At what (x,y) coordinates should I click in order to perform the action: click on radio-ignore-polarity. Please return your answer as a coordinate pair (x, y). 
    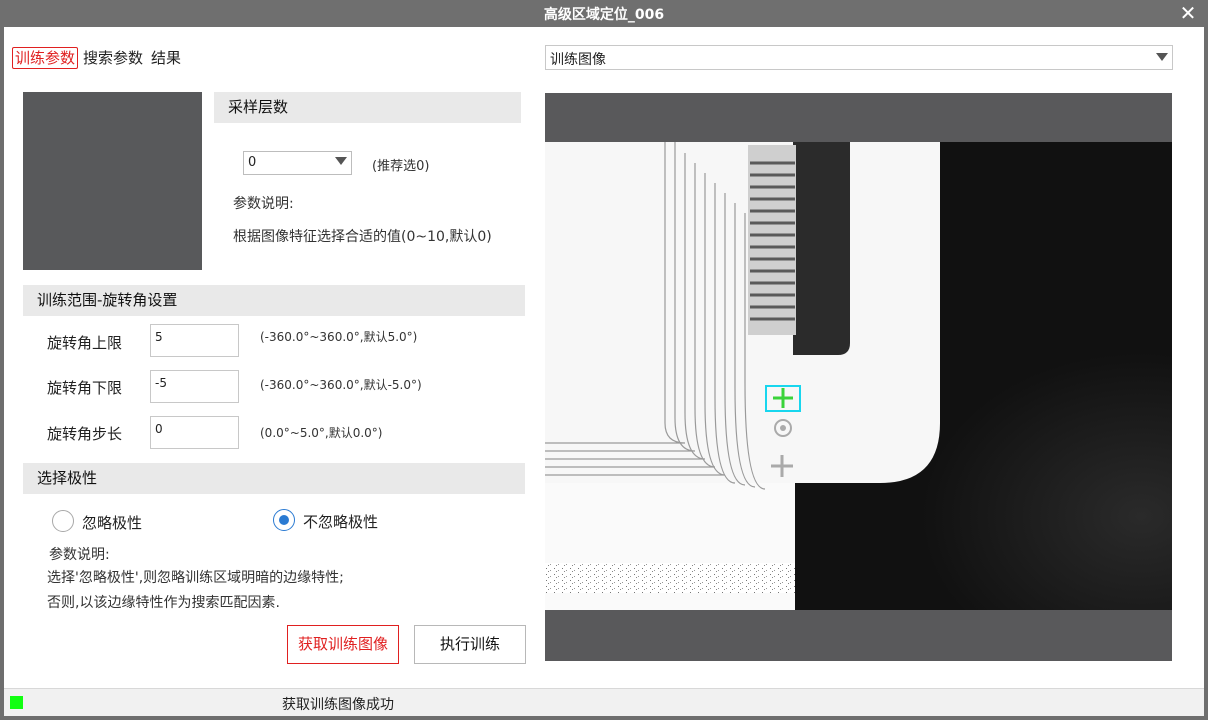
    Looking at the image, I should click on (63, 521).